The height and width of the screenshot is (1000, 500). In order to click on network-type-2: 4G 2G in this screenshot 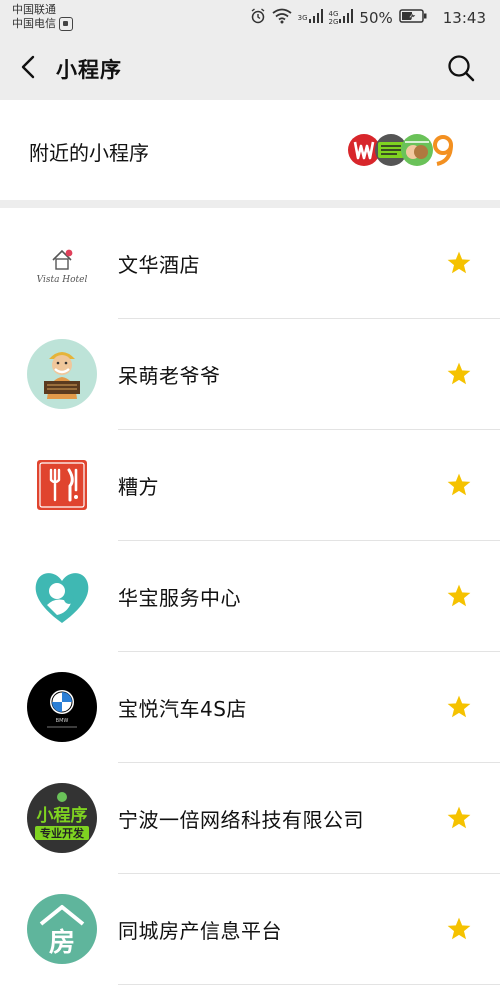, I will do `click(334, 18)`.